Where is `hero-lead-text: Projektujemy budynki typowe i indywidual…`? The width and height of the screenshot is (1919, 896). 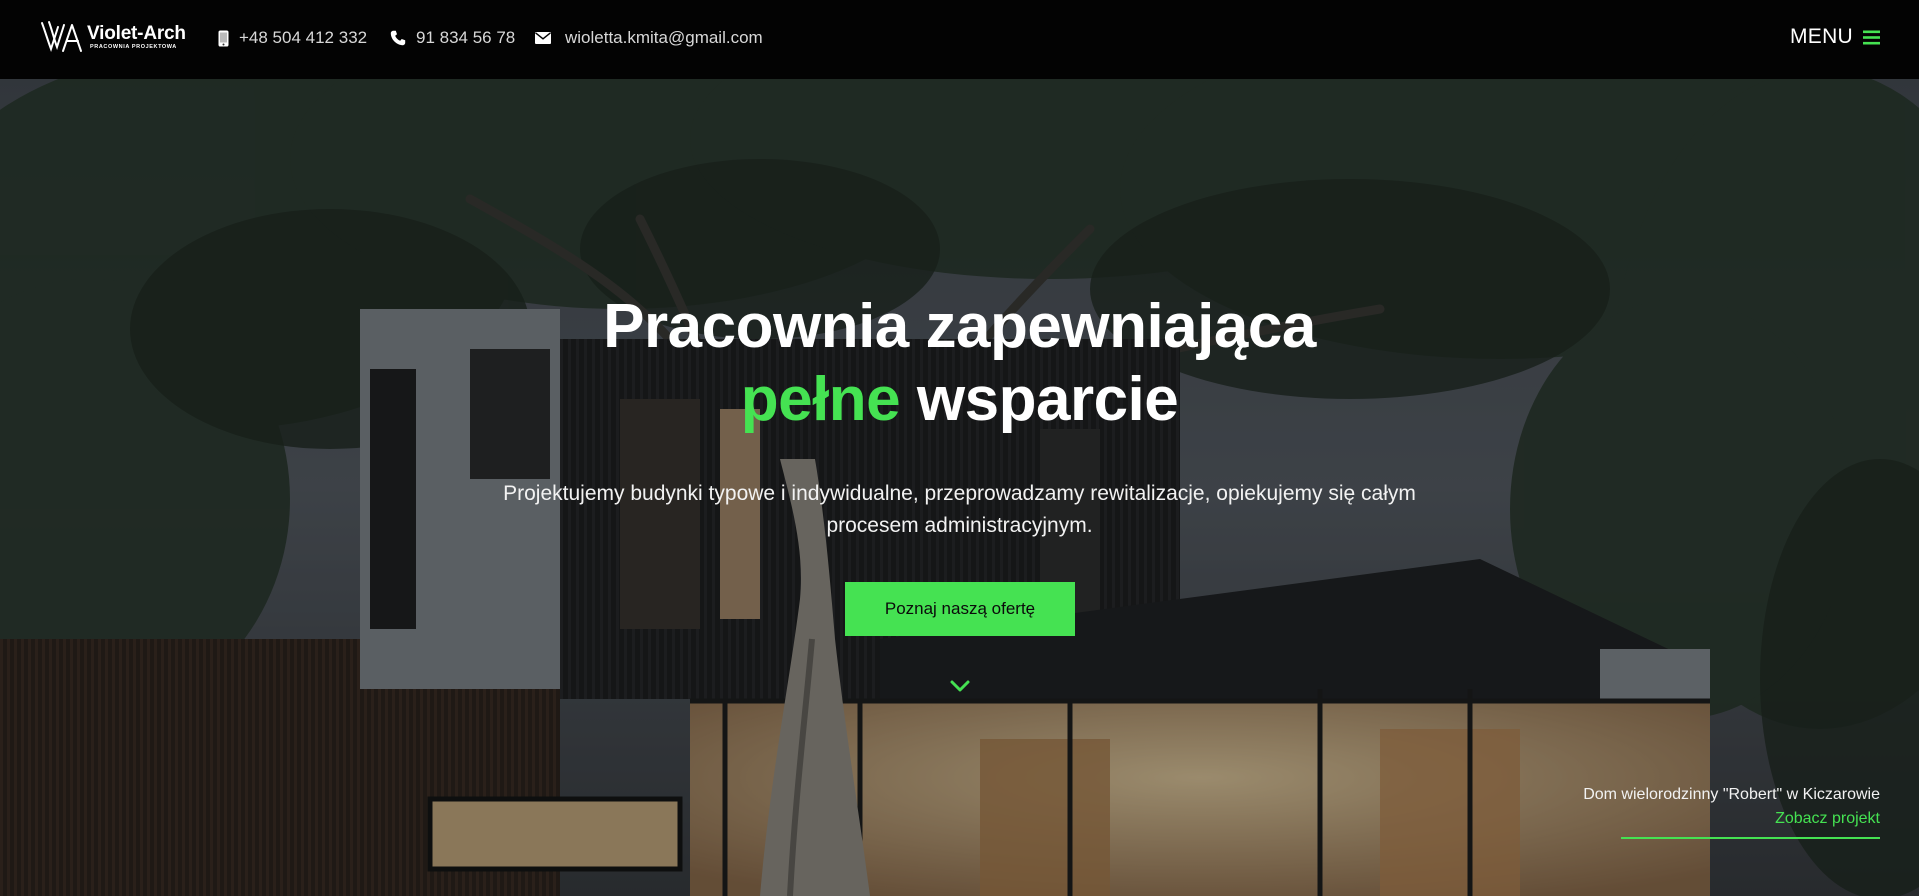 hero-lead-text: Projektujemy budynki typowe i indywidual… is located at coordinates (959, 509).